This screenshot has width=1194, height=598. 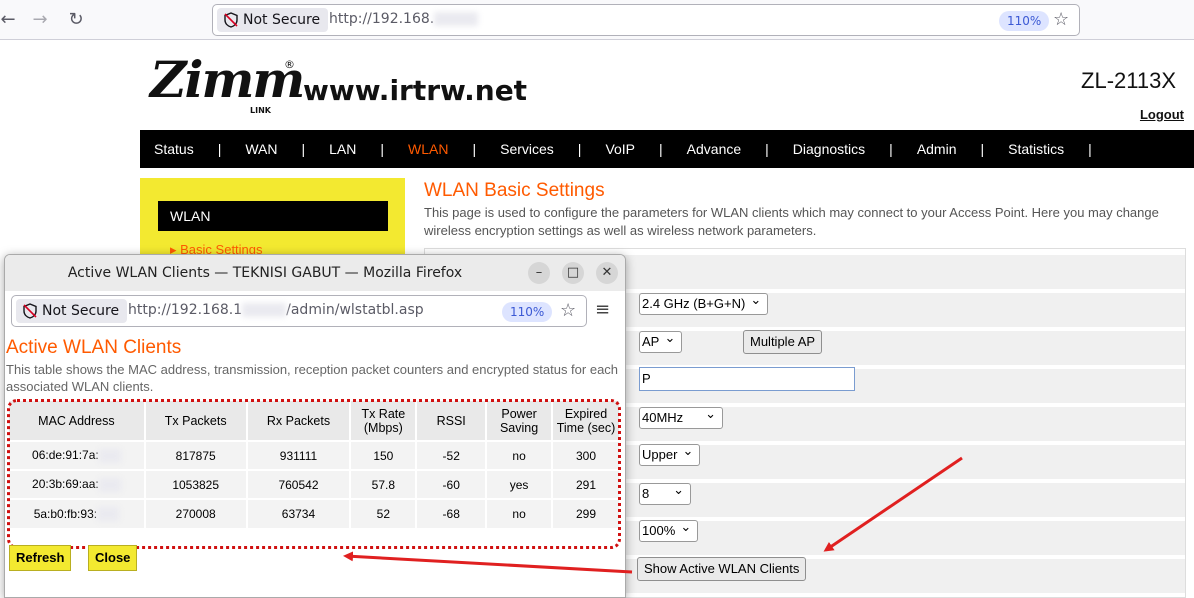 What do you see at coordinates (282, 20) in the screenshot?
I see `security-label: Not Secure` at bounding box center [282, 20].